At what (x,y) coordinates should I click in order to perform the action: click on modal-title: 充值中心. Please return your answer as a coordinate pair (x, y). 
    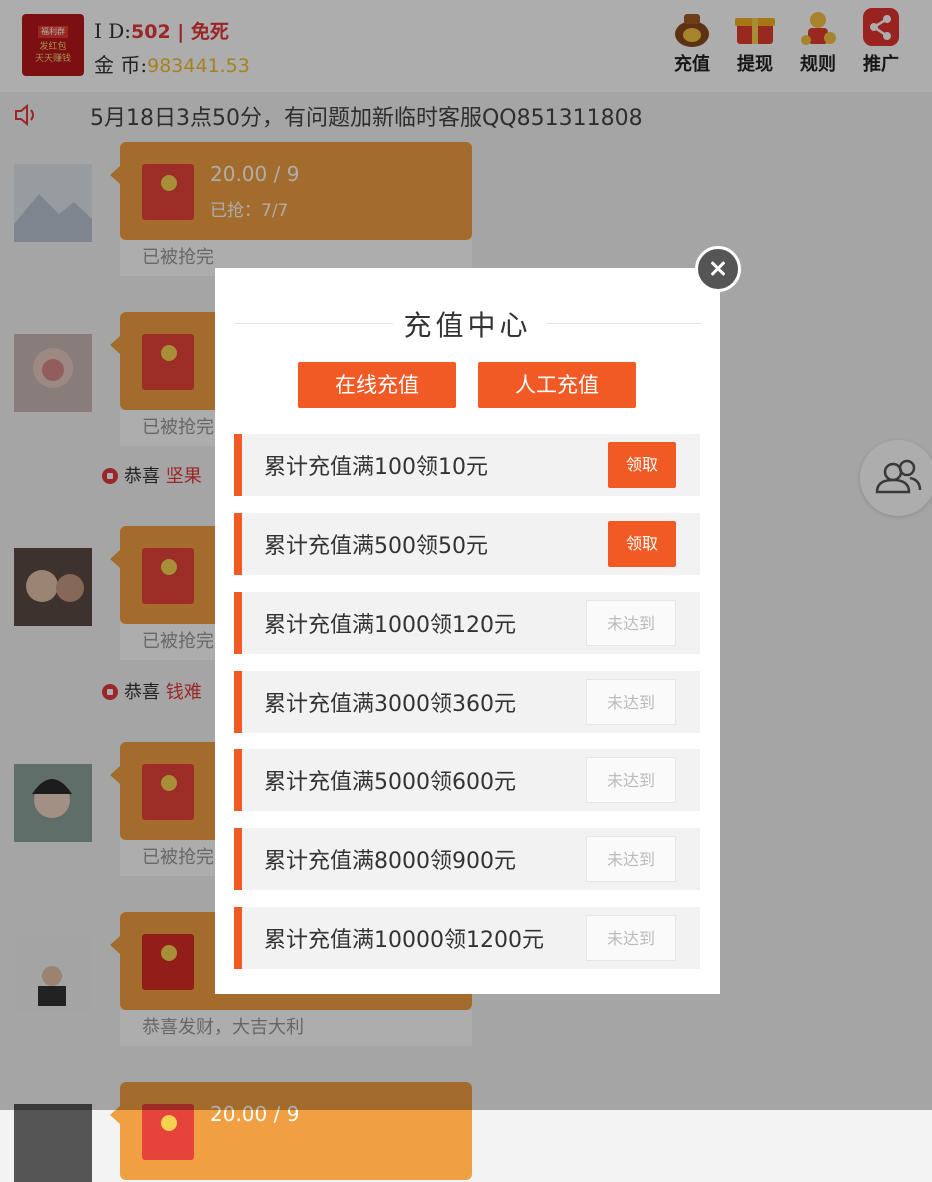
    Looking at the image, I should click on (467, 325).